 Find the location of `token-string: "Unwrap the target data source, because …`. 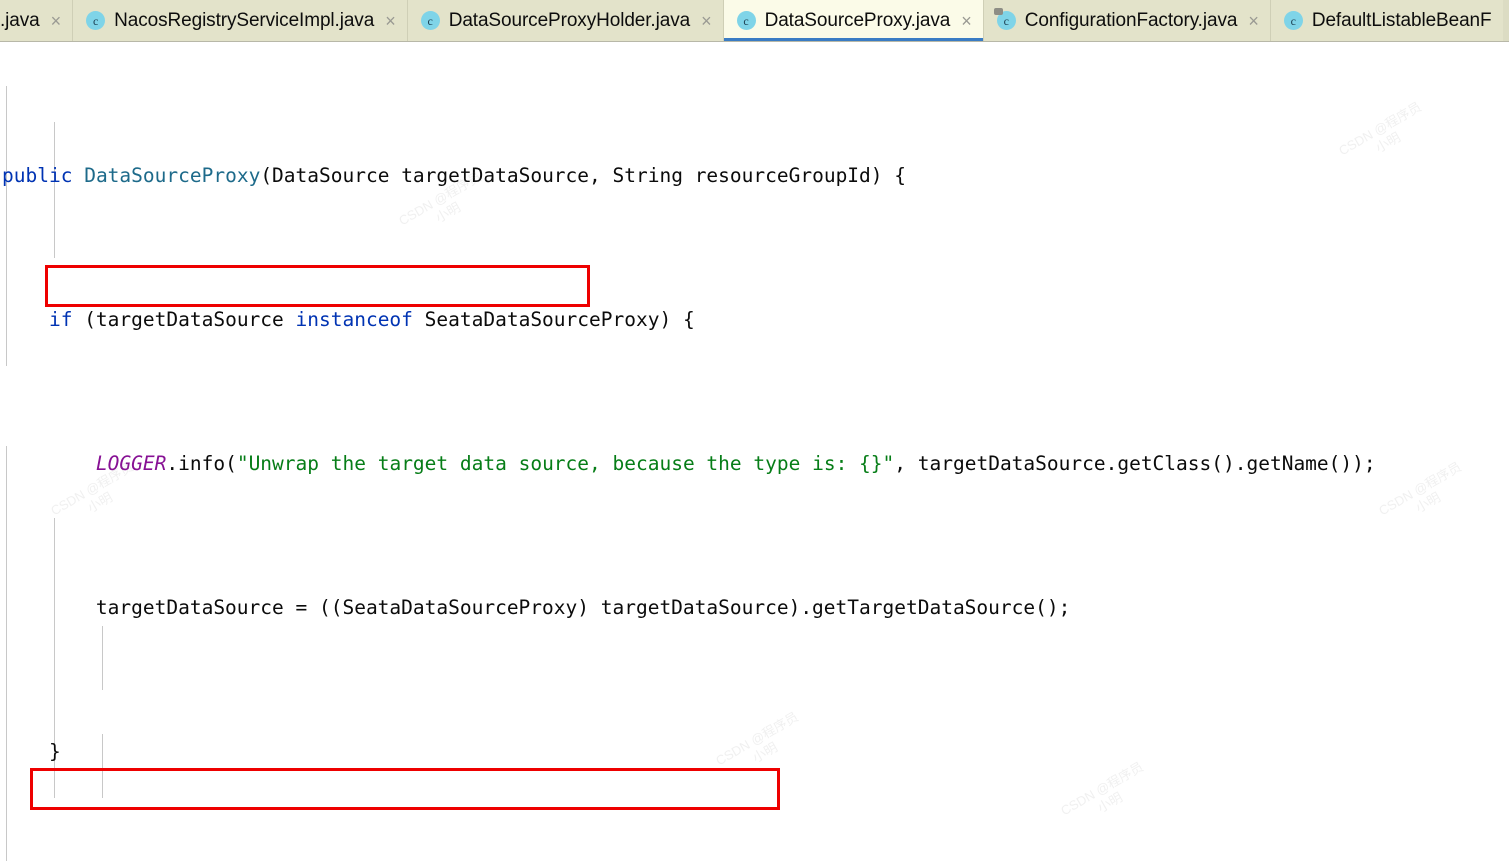

token-string: "Unwrap the target data source, because … is located at coordinates (565, 463).